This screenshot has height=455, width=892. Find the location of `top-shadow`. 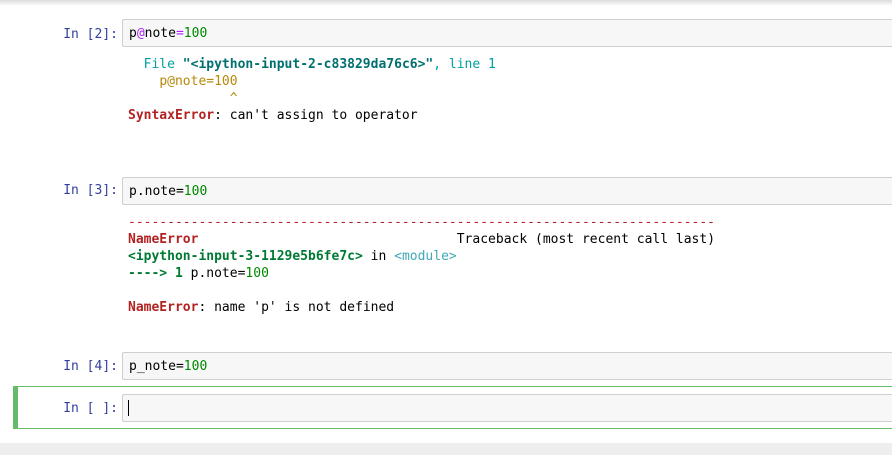

top-shadow is located at coordinates (446, 3).